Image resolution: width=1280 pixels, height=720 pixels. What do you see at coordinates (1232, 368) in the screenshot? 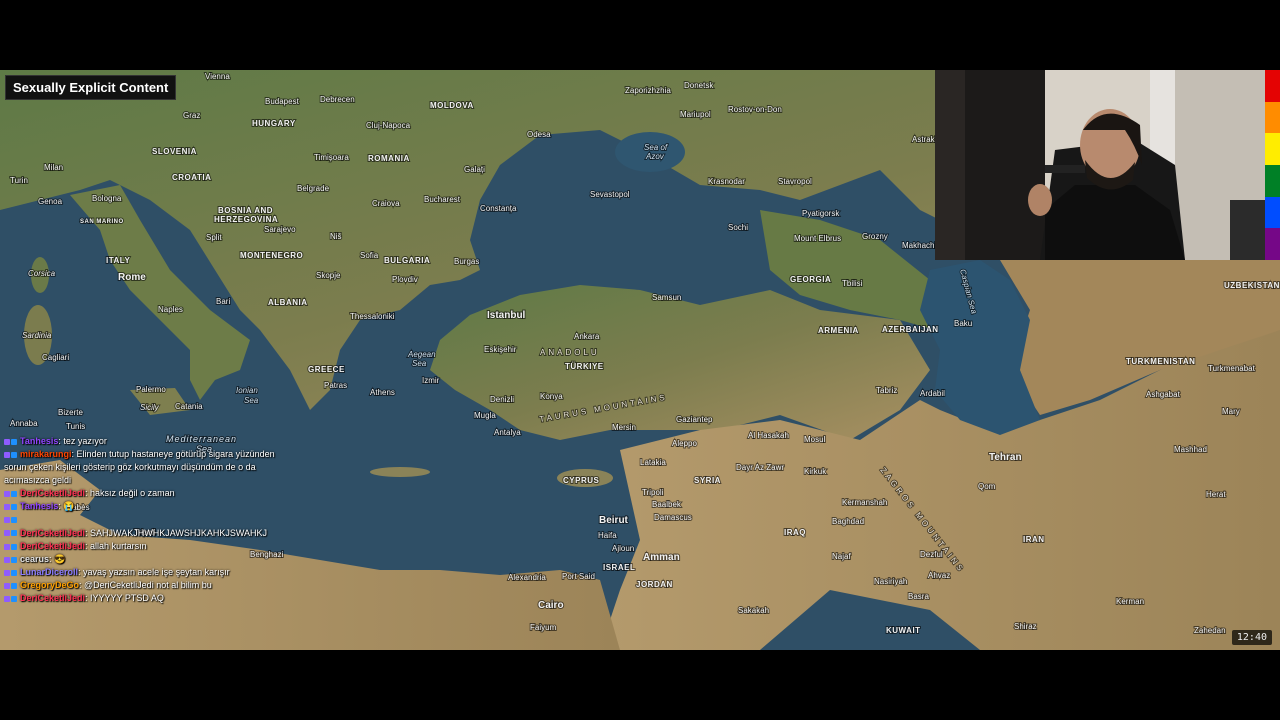
I see `map-label: Turkmenabat` at bounding box center [1232, 368].